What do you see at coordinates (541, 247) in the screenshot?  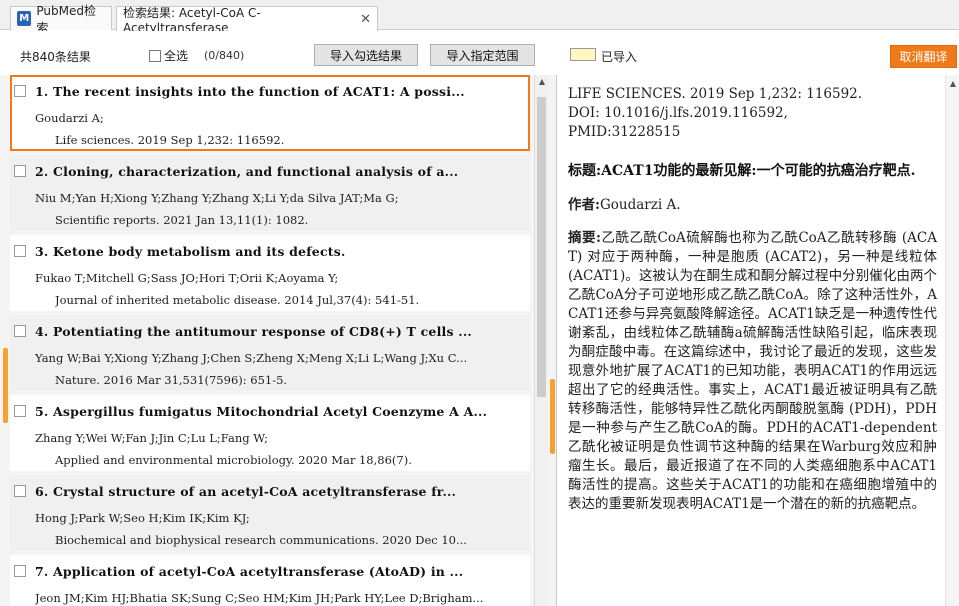 I see `scroll-thumb` at bounding box center [541, 247].